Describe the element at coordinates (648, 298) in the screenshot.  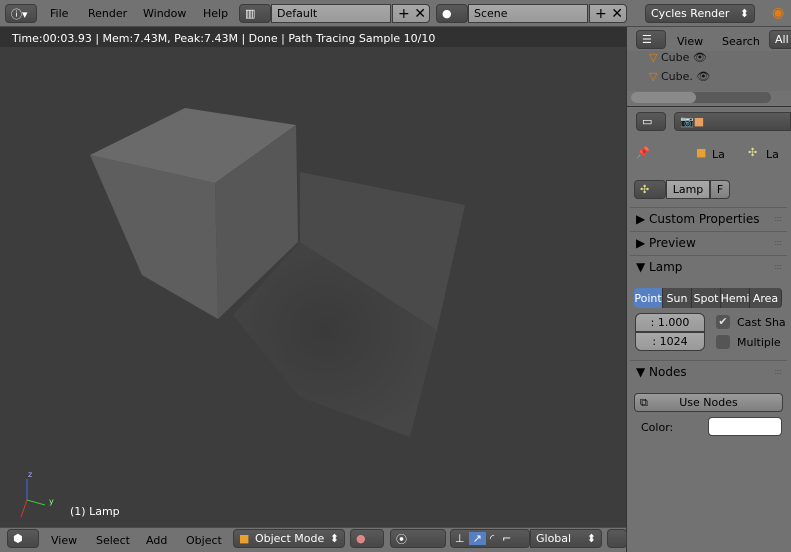
I see `lamp-type-point: Point` at that location.